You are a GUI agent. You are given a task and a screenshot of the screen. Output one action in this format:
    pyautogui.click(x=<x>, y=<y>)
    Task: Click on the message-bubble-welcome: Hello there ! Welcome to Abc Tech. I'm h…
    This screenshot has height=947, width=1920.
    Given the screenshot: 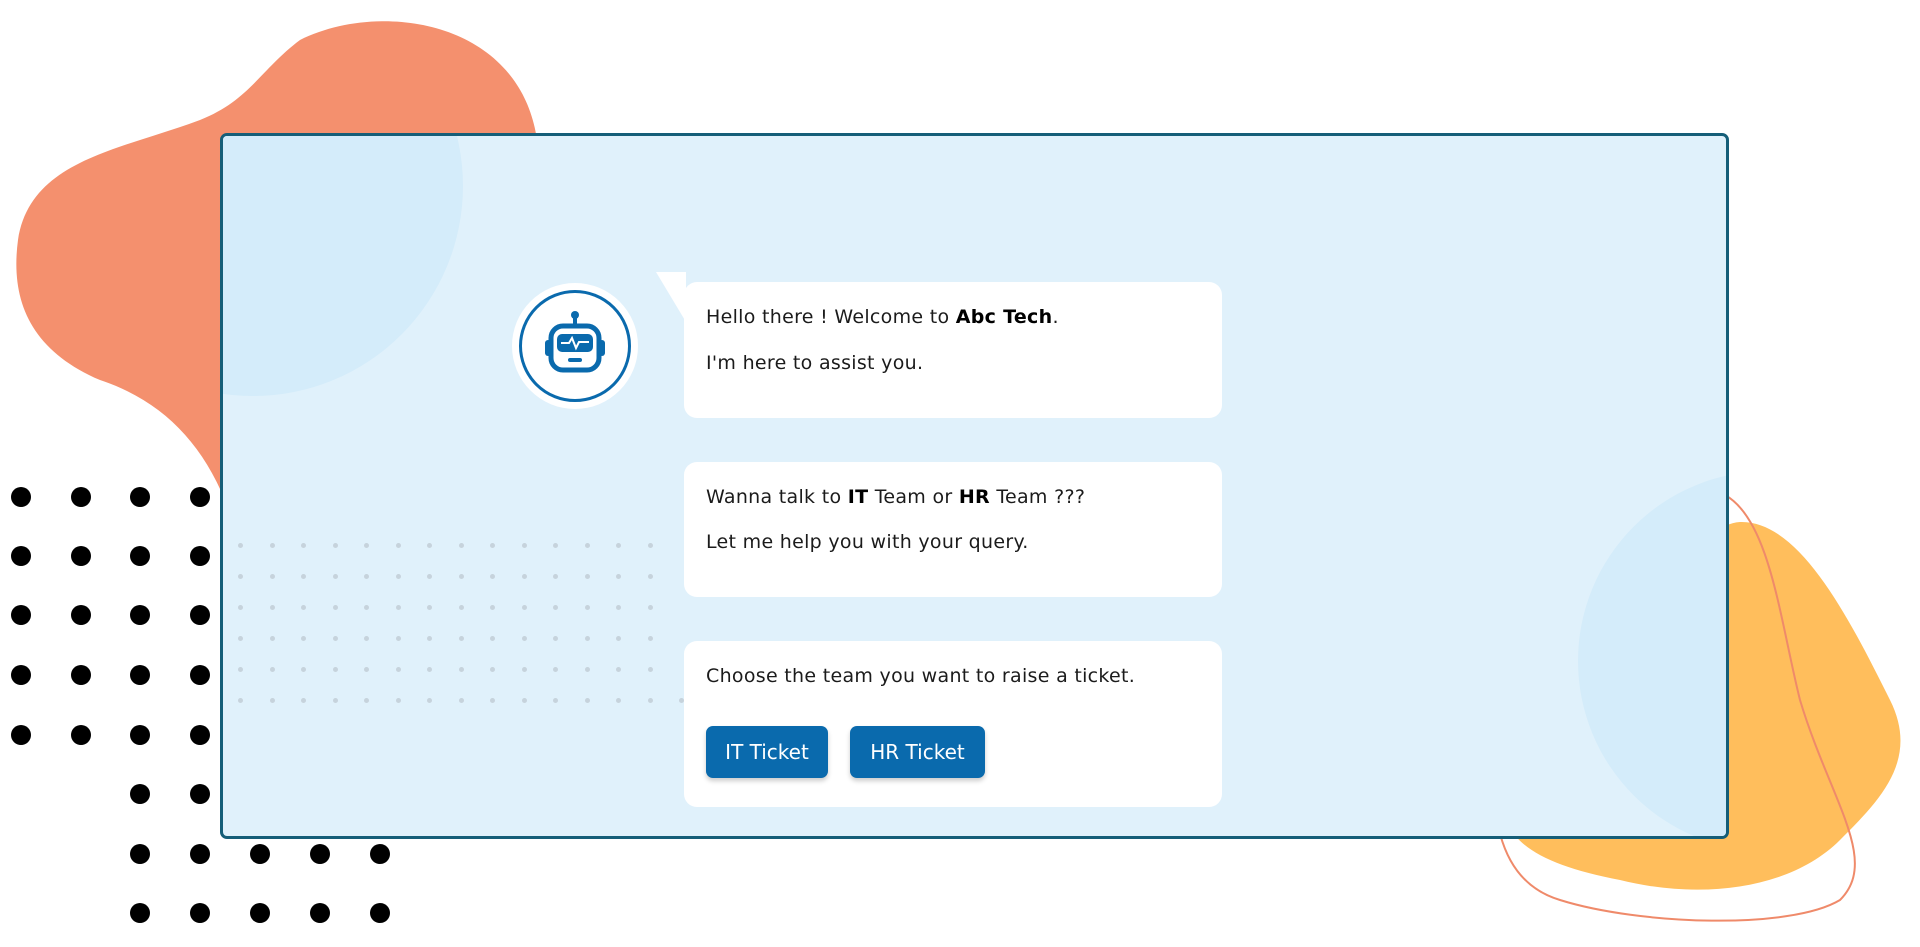 What is the action you would take?
    pyautogui.click(x=953, y=350)
    